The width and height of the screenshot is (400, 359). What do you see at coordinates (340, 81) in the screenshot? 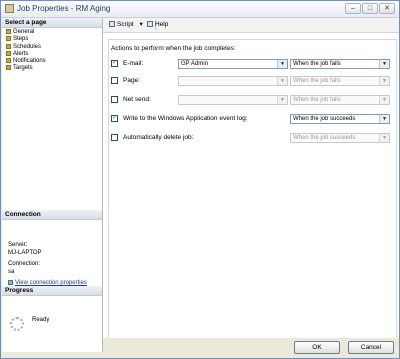
I see `page-condition-select: When the job fails ▼` at bounding box center [340, 81].